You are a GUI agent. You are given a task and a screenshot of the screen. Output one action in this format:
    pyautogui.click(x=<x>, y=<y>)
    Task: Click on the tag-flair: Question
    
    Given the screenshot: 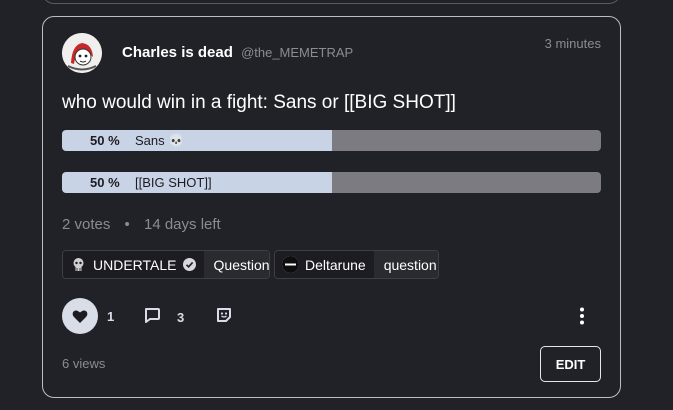 What is the action you would take?
    pyautogui.click(x=236, y=264)
    